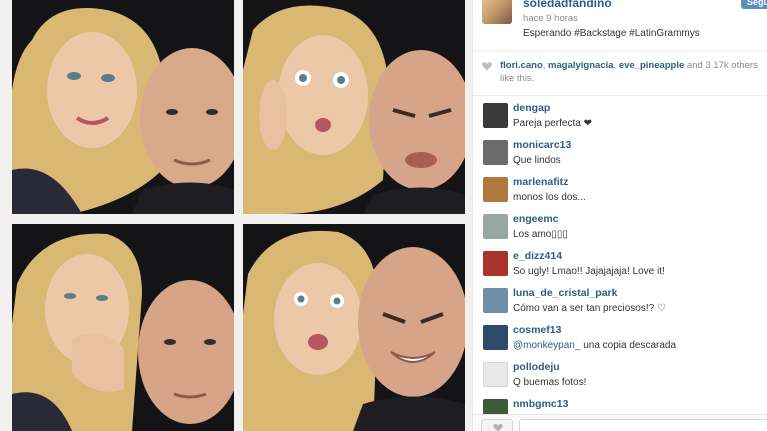 The width and height of the screenshot is (767, 431). Describe the element at coordinates (550, 382) in the screenshot. I see `comment-text: Q buemas fotos!` at that location.